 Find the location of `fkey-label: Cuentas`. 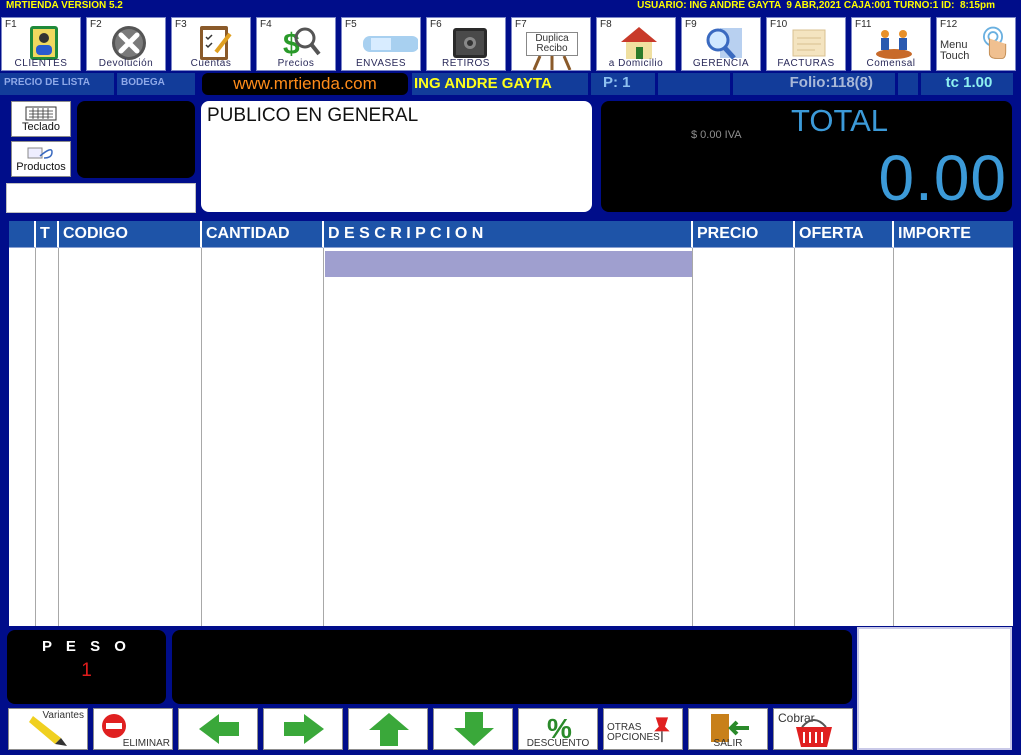

fkey-label: Cuentas is located at coordinates (211, 63).